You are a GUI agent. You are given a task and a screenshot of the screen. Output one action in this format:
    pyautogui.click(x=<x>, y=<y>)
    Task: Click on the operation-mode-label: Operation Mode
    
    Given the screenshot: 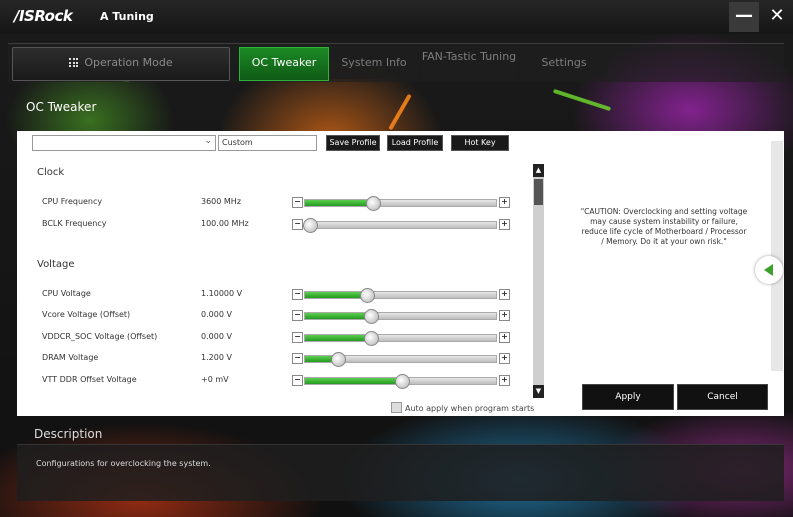 What is the action you would take?
    pyautogui.click(x=128, y=62)
    